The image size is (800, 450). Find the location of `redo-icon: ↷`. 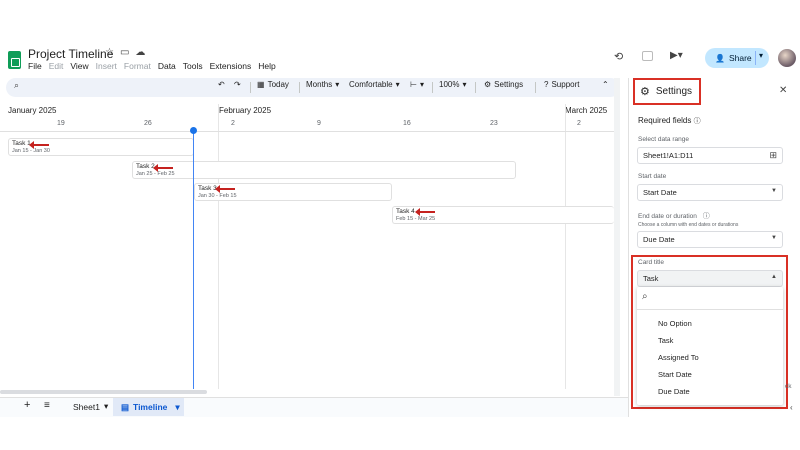

redo-icon: ↷ is located at coordinates (237, 84).